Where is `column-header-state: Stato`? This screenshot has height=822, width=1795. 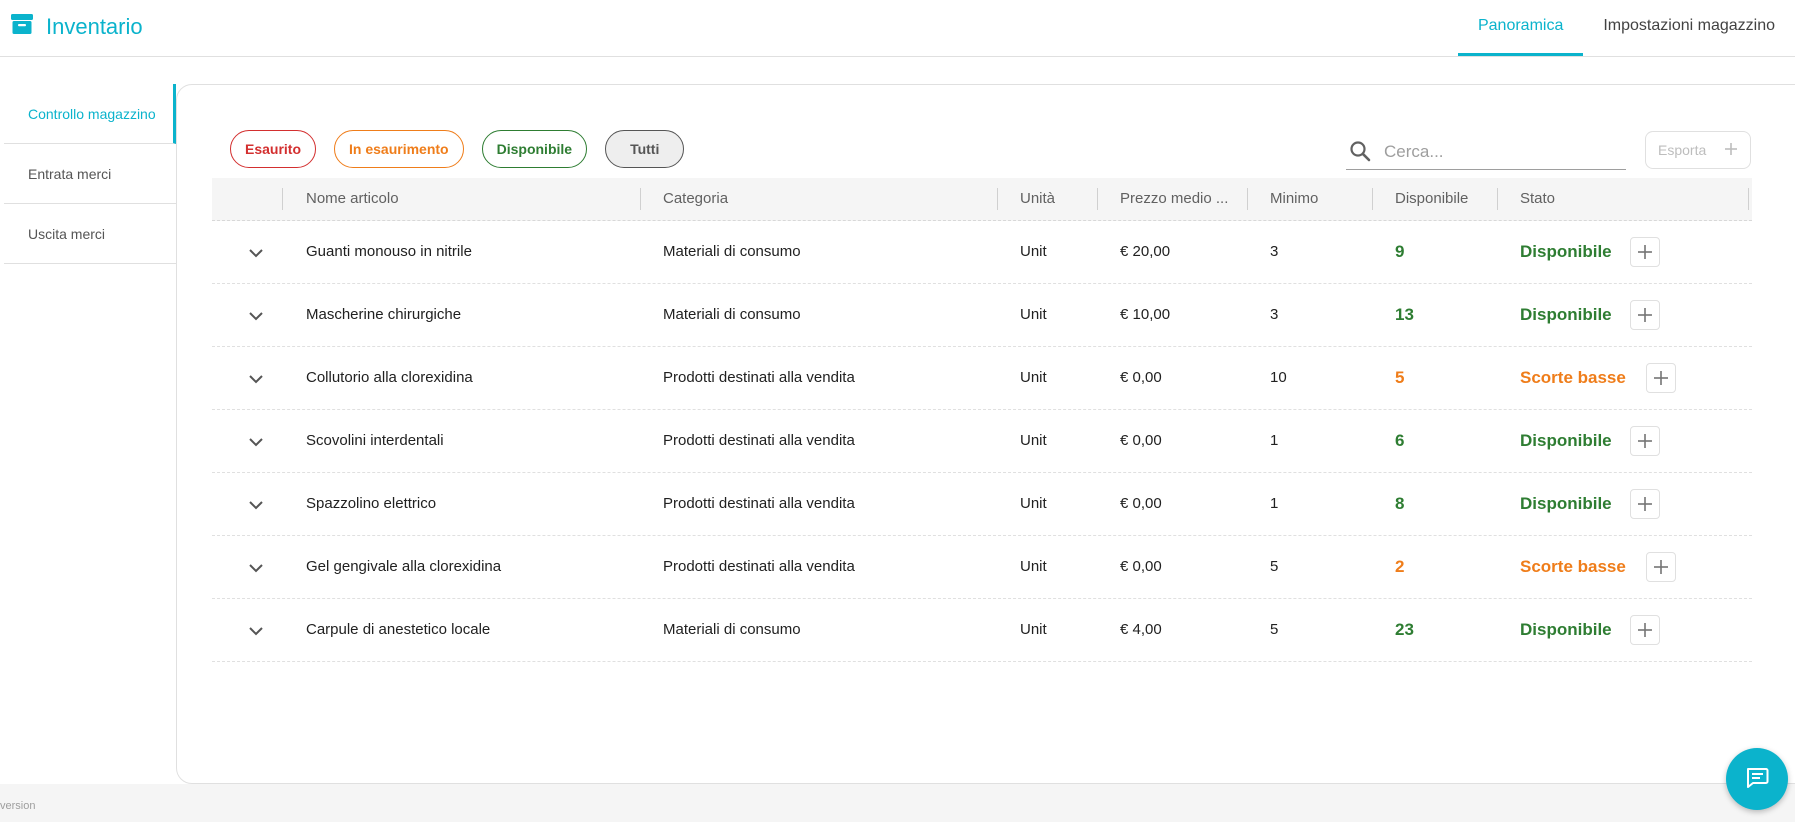
column-header-state: Stato is located at coordinates (1570, 199).